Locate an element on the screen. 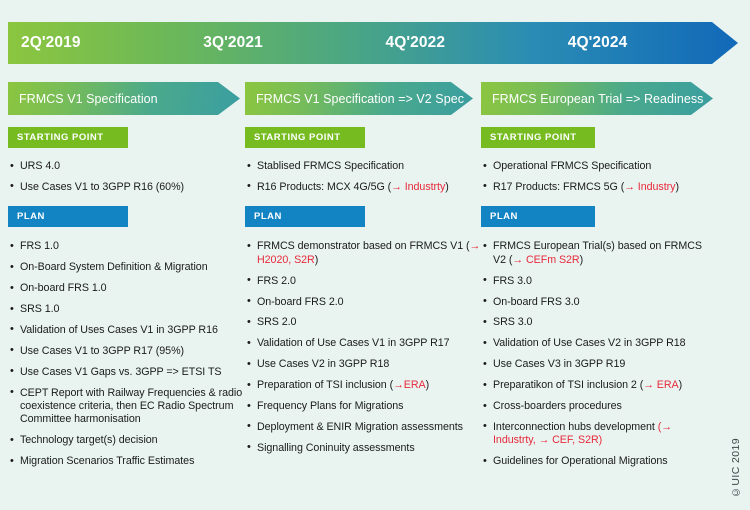 The width and height of the screenshot is (750, 510). item-text: Use Cases V1 to 3GPP R17 (95%) is located at coordinates (102, 350).